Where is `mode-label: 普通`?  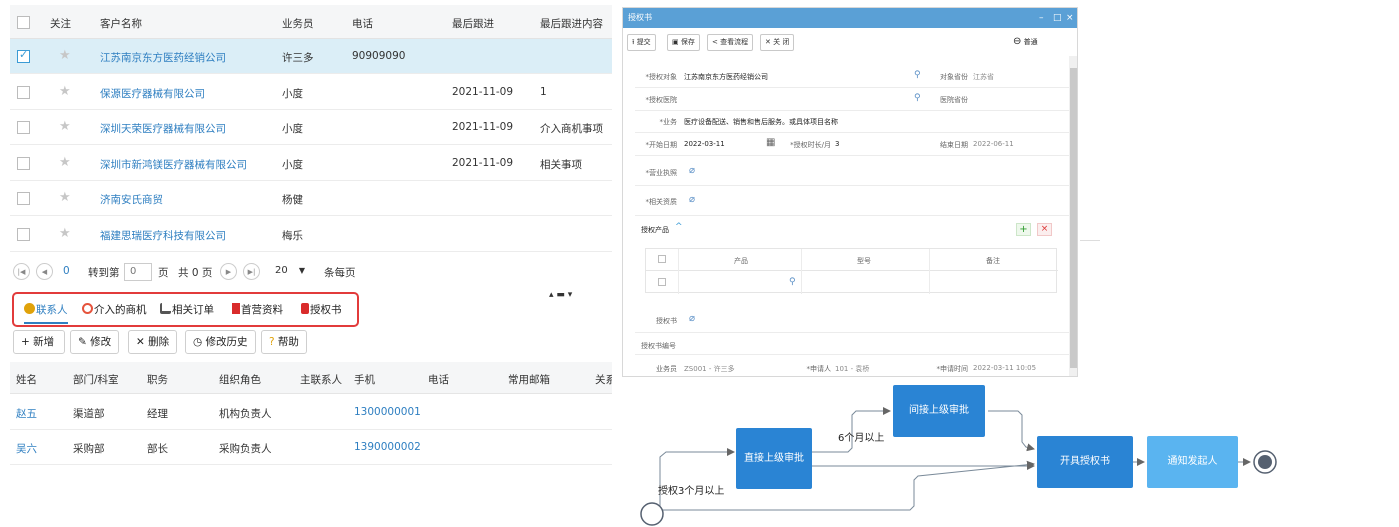 mode-label: 普通 is located at coordinates (1030, 42).